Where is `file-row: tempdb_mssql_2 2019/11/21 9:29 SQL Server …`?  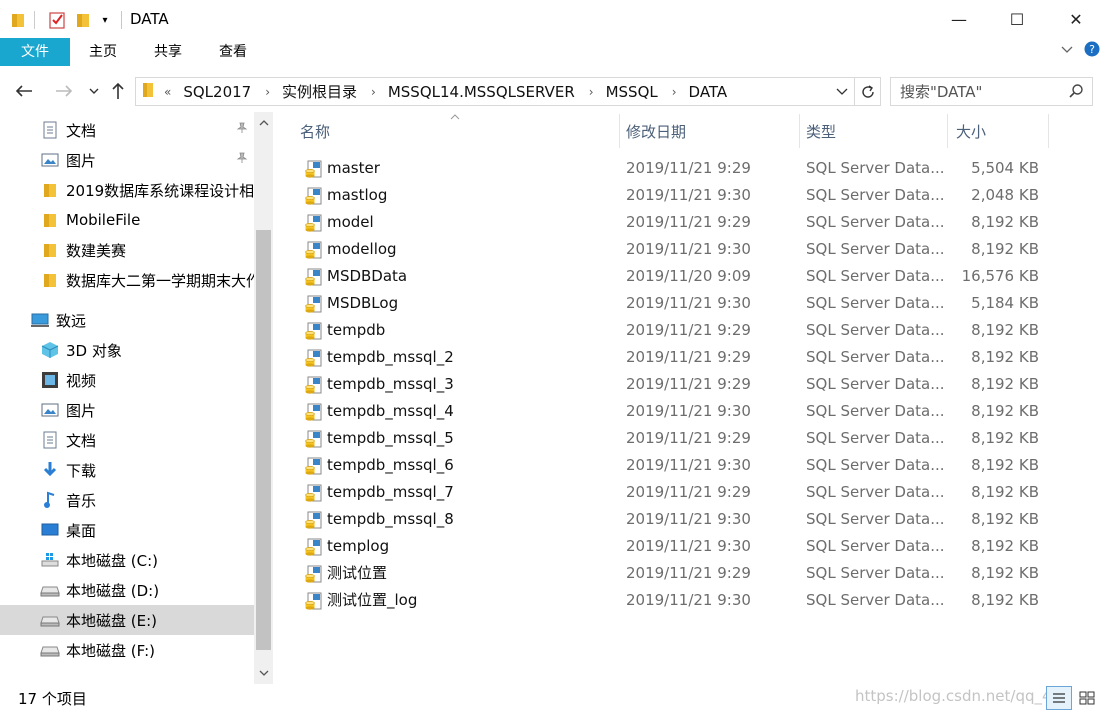
file-row: tempdb_mssql_2 2019/11/21 9:29 SQL Server … is located at coordinates (670, 357).